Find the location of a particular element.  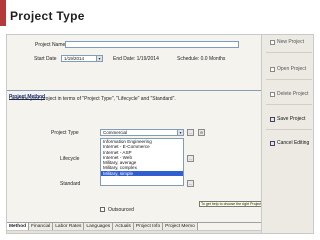

new-project-label: New Project is located at coordinates (290, 42).